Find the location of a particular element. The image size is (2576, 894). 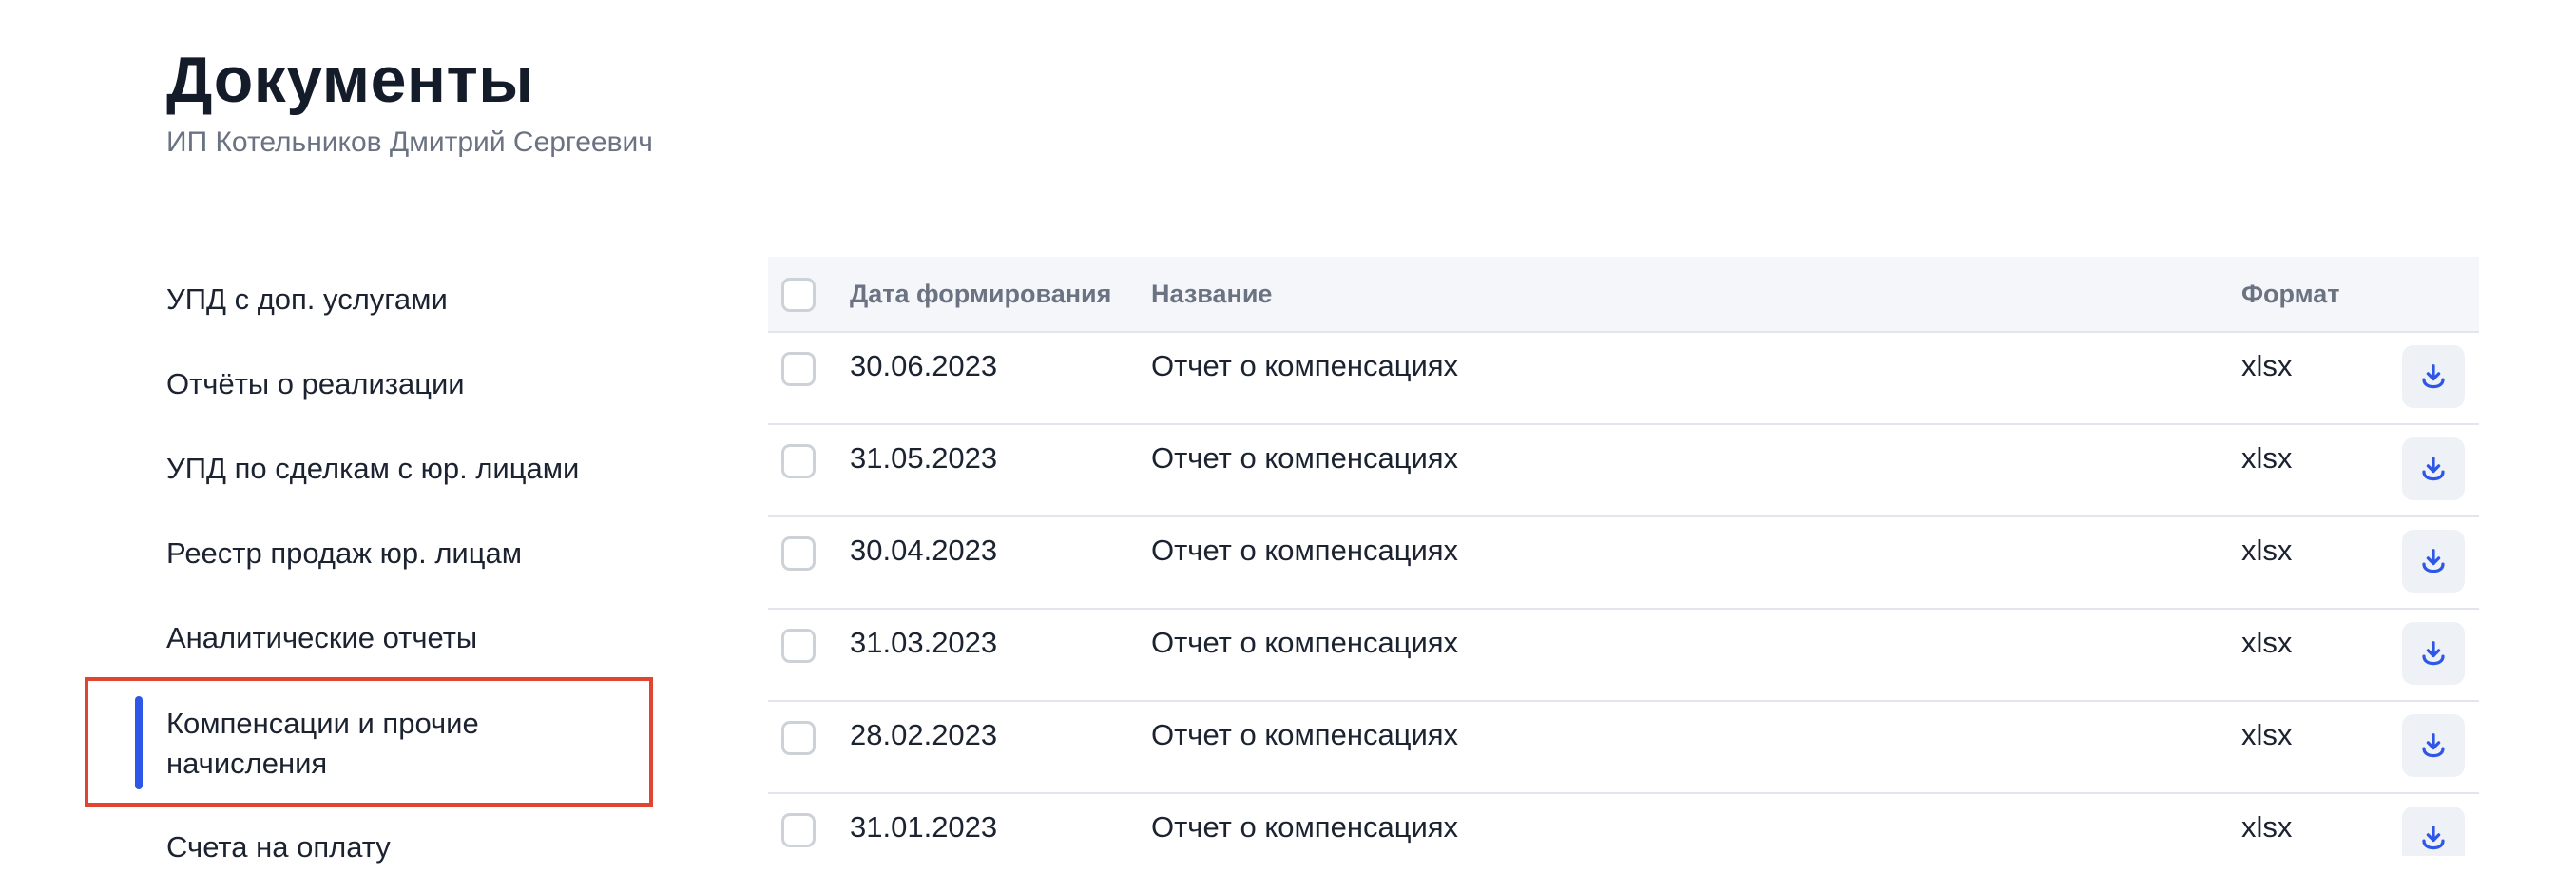

row-date: 28.02.2023 is located at coordinates (924, 735).